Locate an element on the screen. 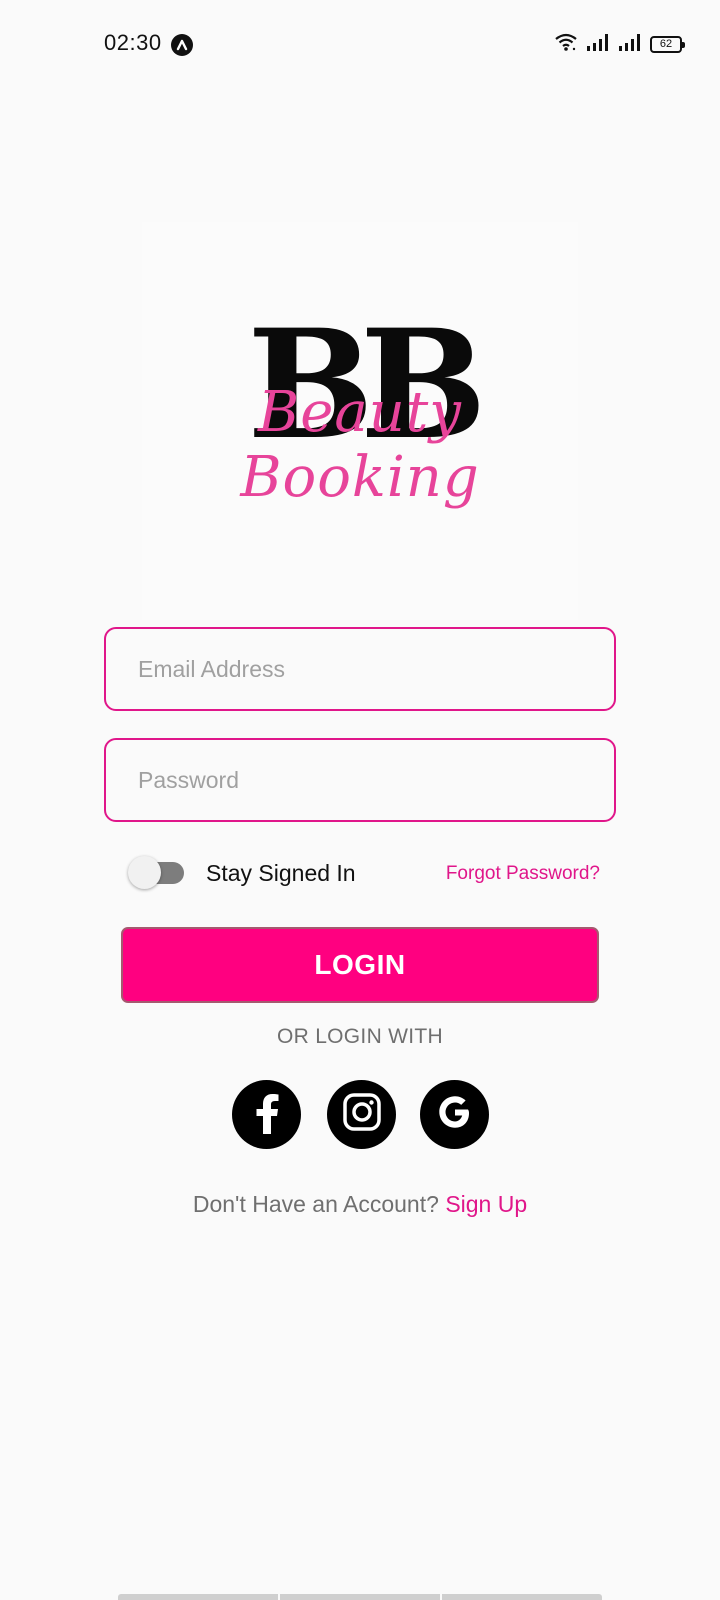 The image size is (720, 1600). password-field-container is located at coordinates (360, 780).